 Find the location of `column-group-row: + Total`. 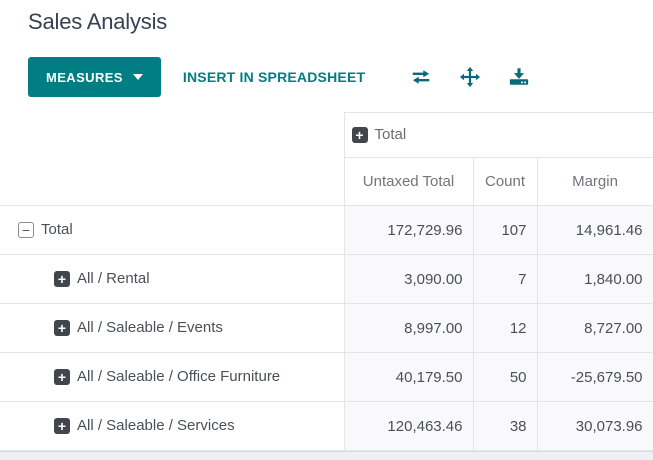

column-group-row: + Total is located at coordinates (326, 135).